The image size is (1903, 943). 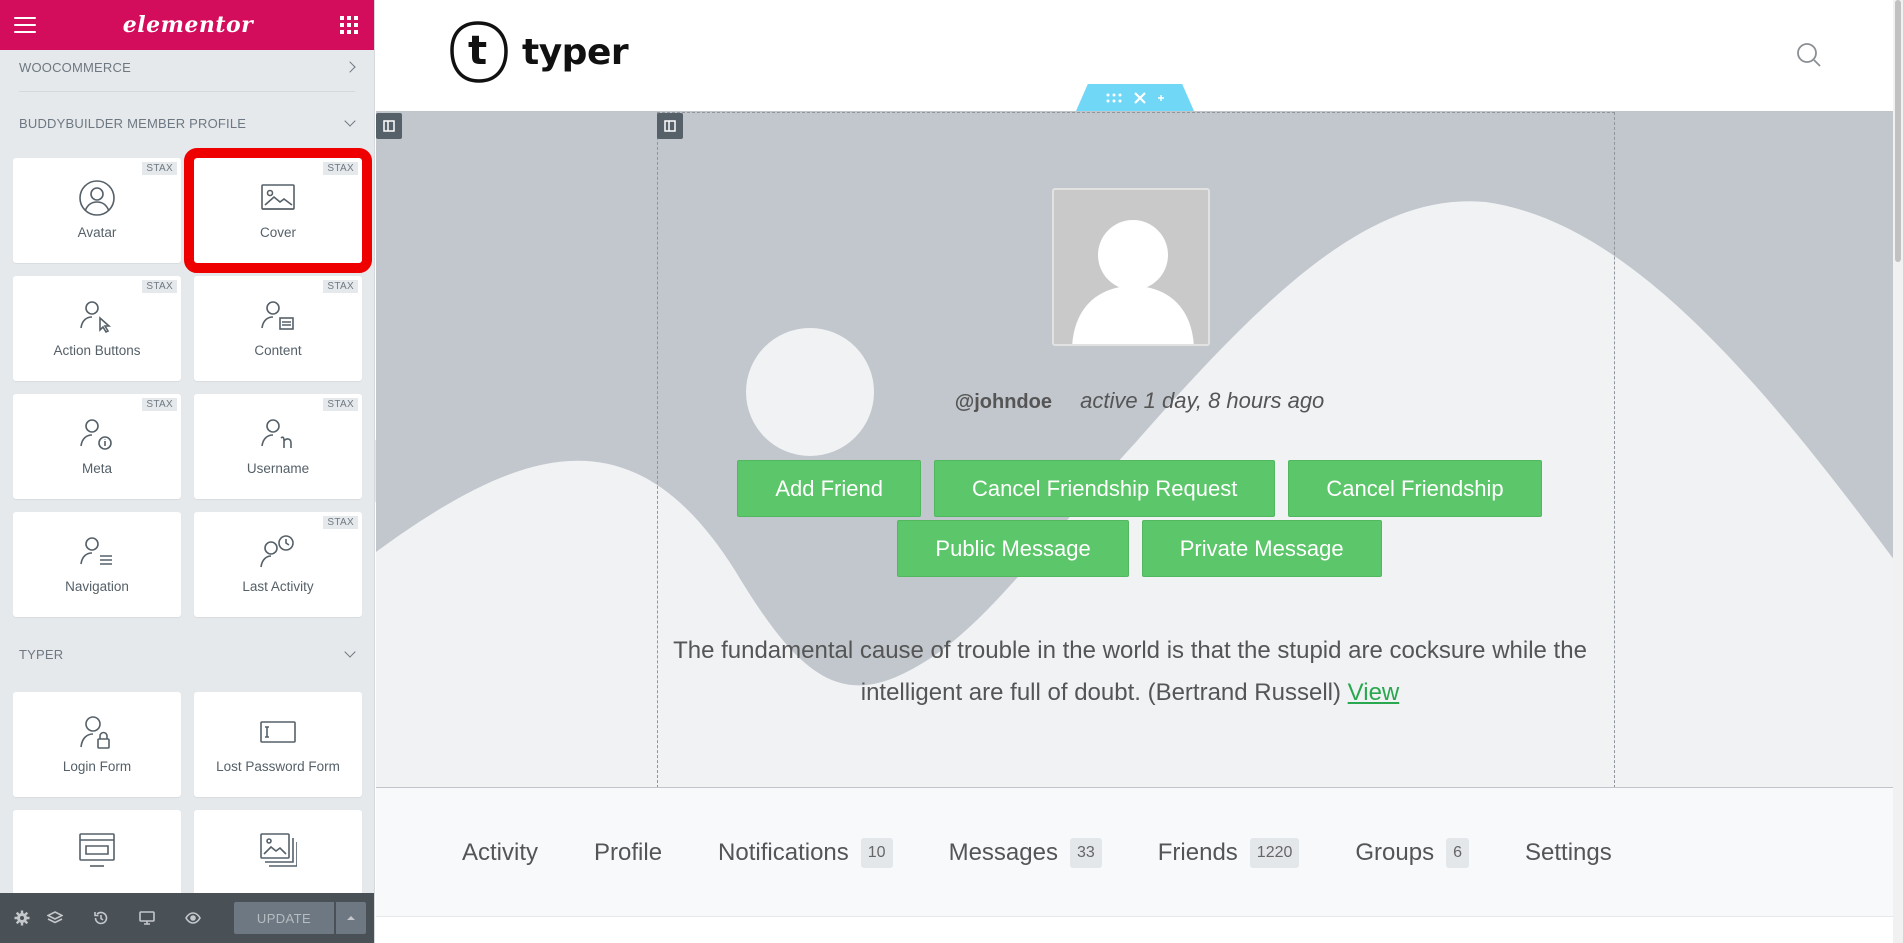 What do you see at coordinates (351, 918) in the screenshot?
I see `update-options-button` at bounding box center [351, 918].